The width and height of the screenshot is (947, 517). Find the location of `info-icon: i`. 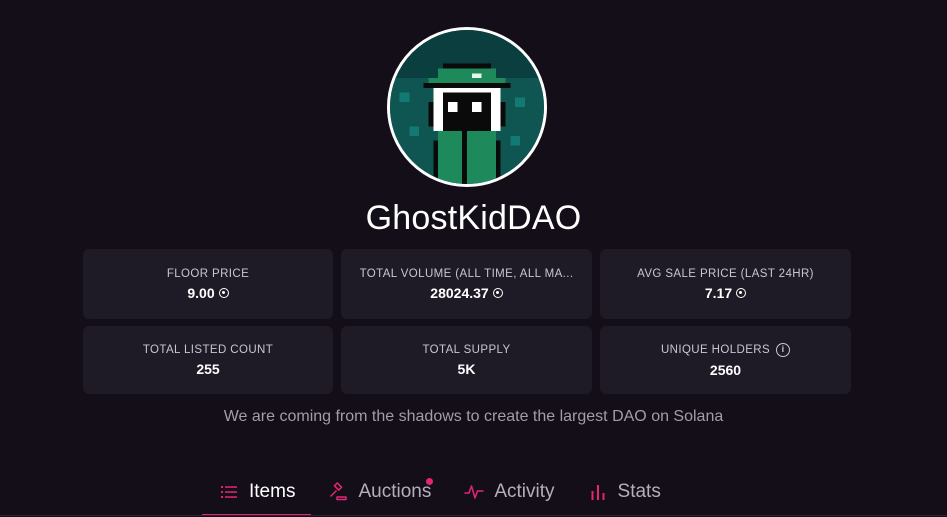

info-icon: i is located at coordinates (783, 349).